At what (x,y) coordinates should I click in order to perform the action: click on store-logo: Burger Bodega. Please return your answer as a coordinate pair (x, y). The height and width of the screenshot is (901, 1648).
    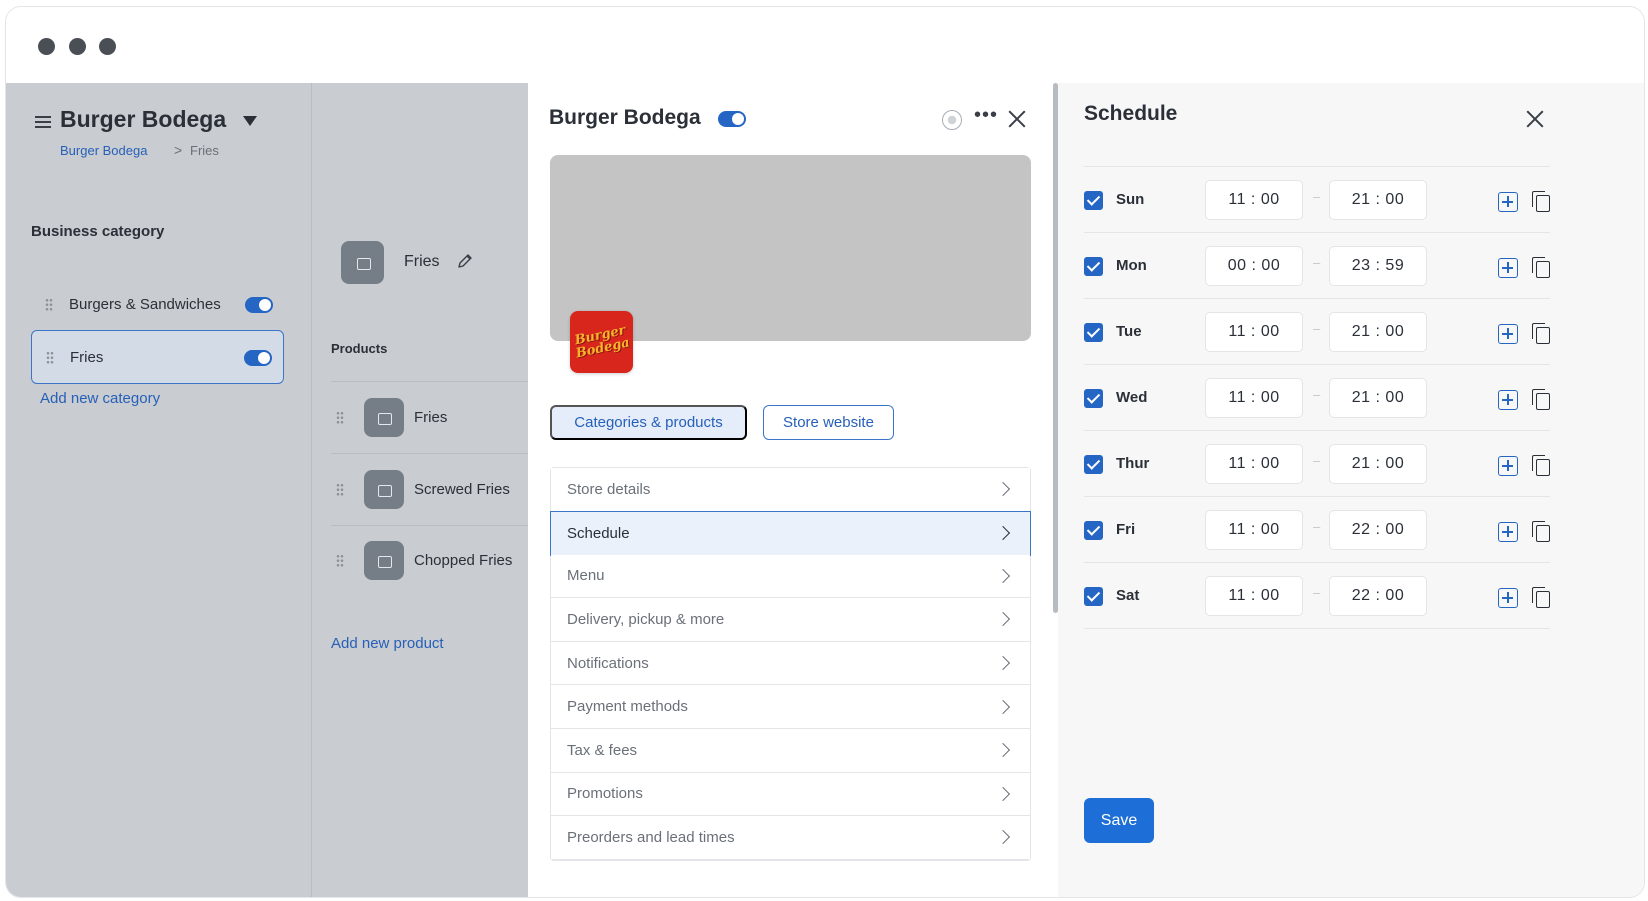
    Looking at the image, I should click on (601, 342).